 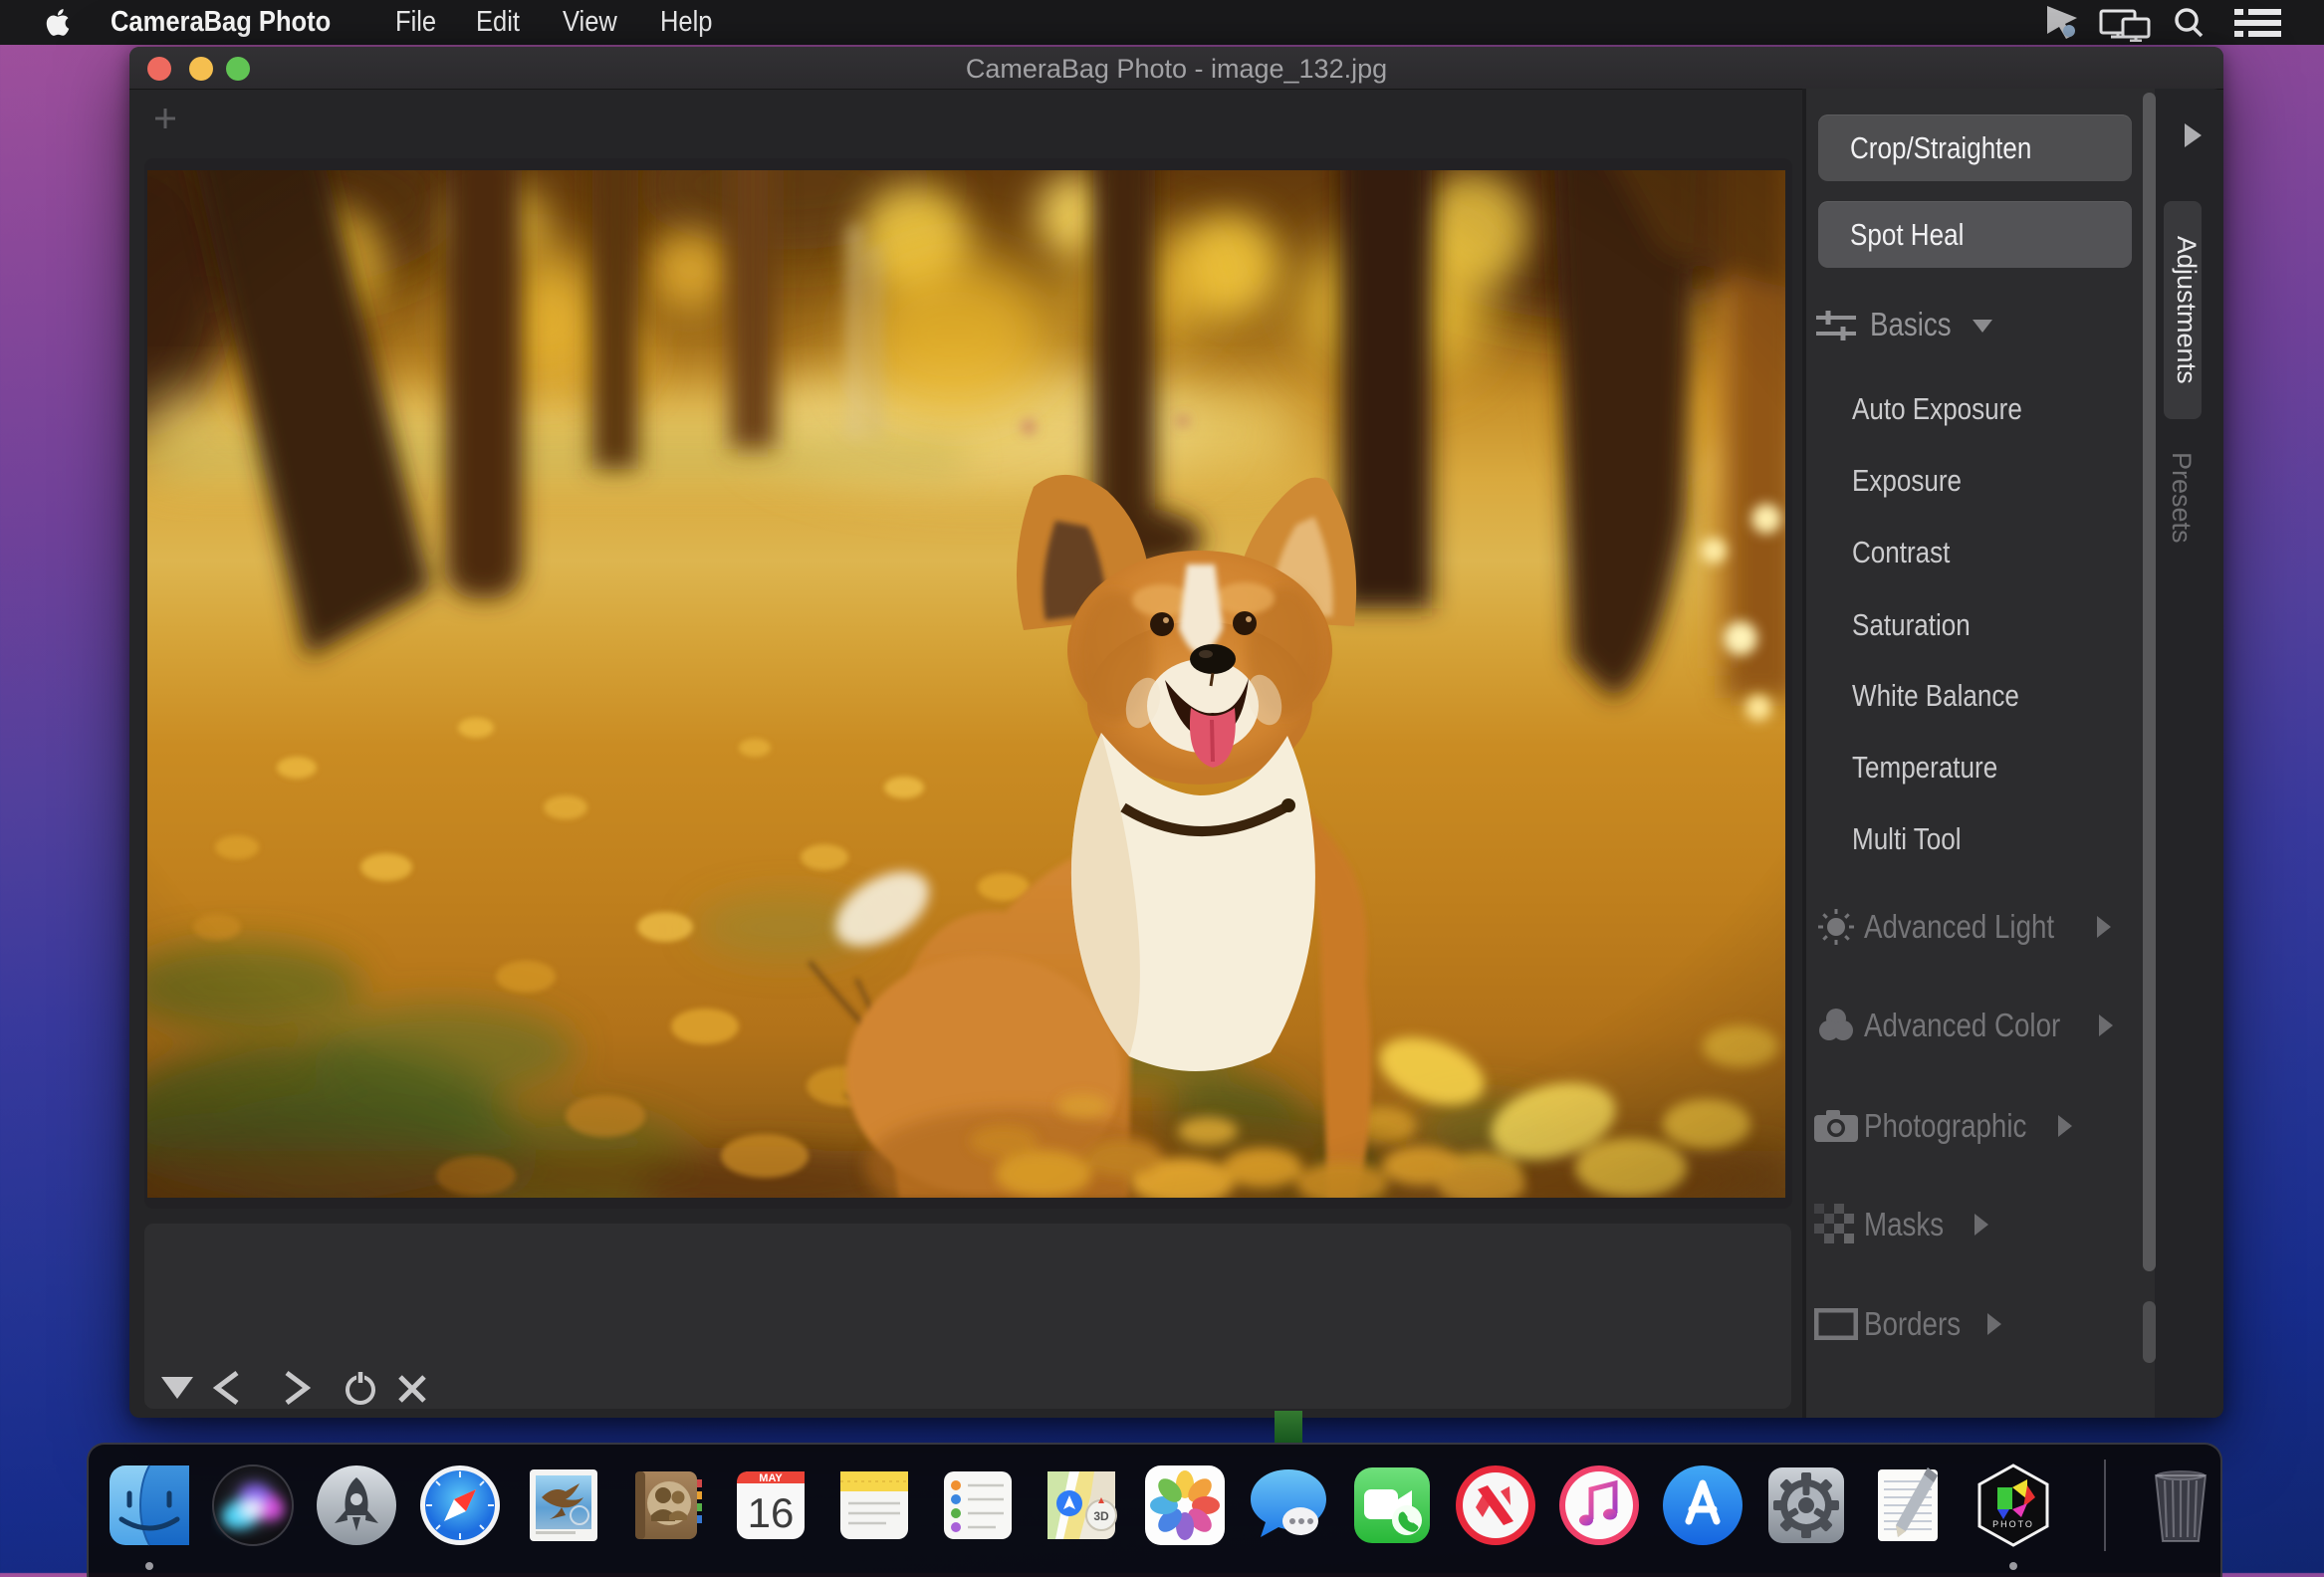 I want to click on svg-text: MAY, so click(x=771, y=1478).